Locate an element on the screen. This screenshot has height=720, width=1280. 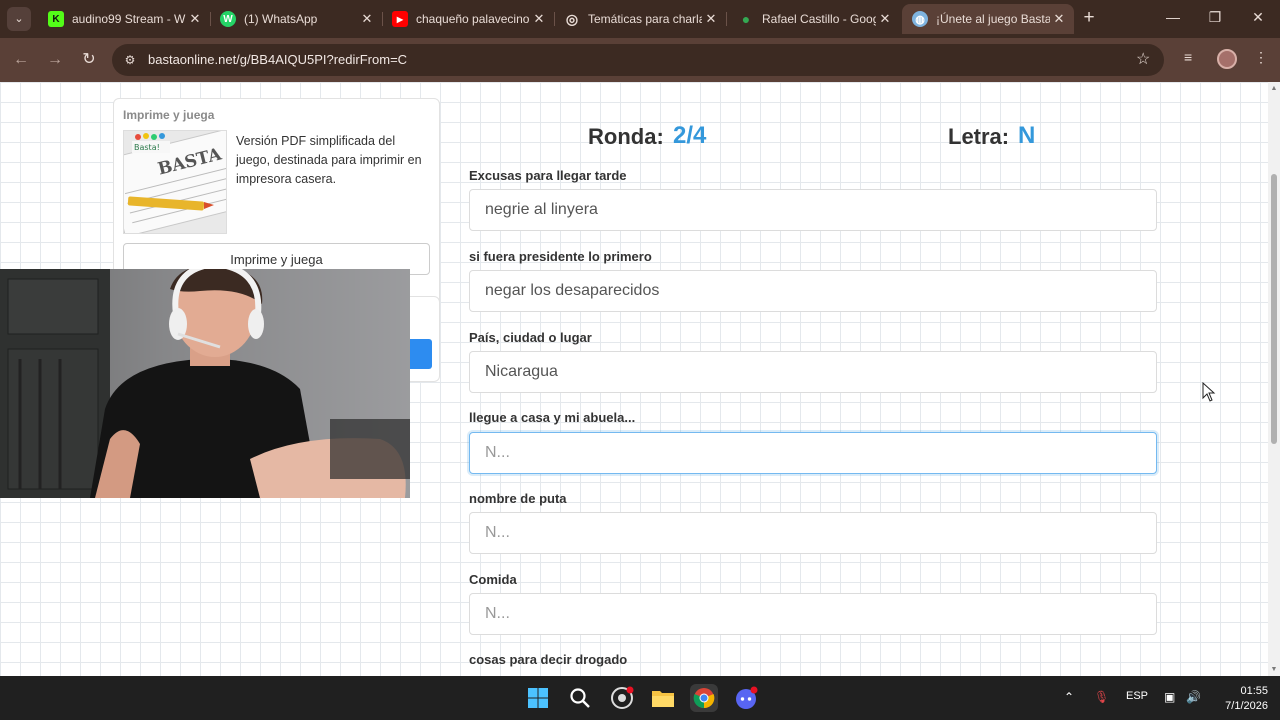
tab-title: Temáticas para charla is located at coordinates (645, 19).